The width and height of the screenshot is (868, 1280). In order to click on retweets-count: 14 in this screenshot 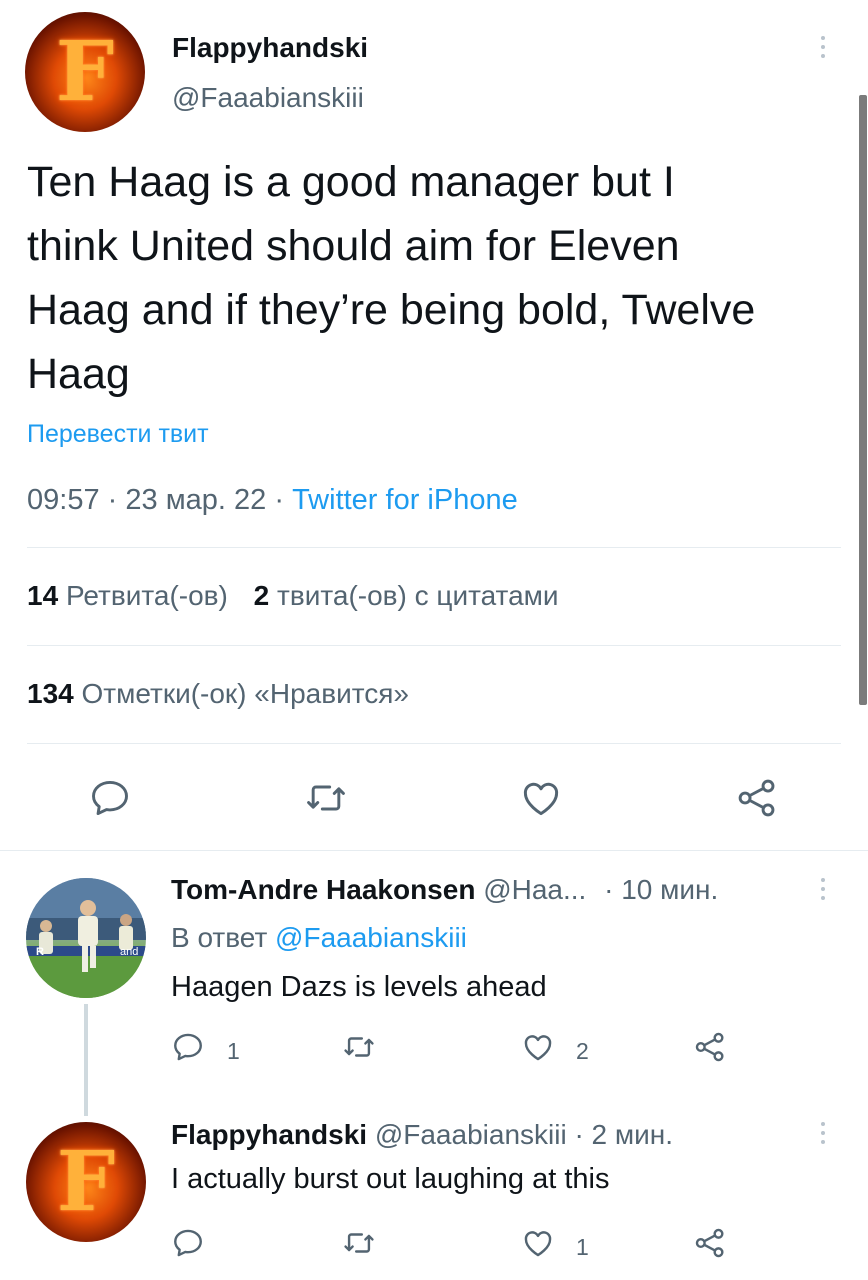, I will do `click(43, 595)`.